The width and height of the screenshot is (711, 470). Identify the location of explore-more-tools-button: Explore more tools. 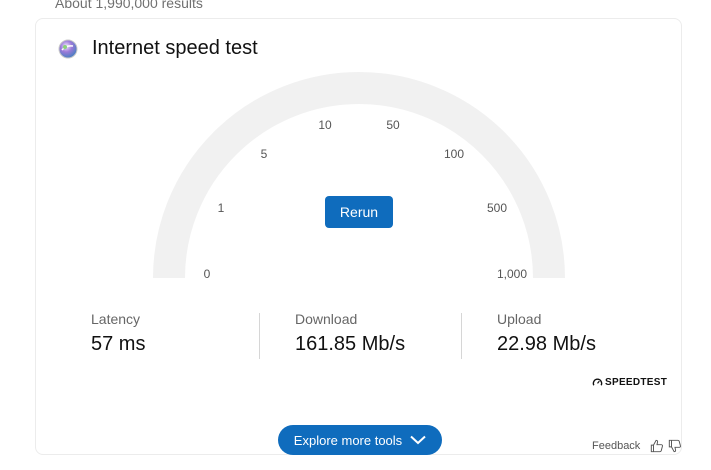
(360, 440).